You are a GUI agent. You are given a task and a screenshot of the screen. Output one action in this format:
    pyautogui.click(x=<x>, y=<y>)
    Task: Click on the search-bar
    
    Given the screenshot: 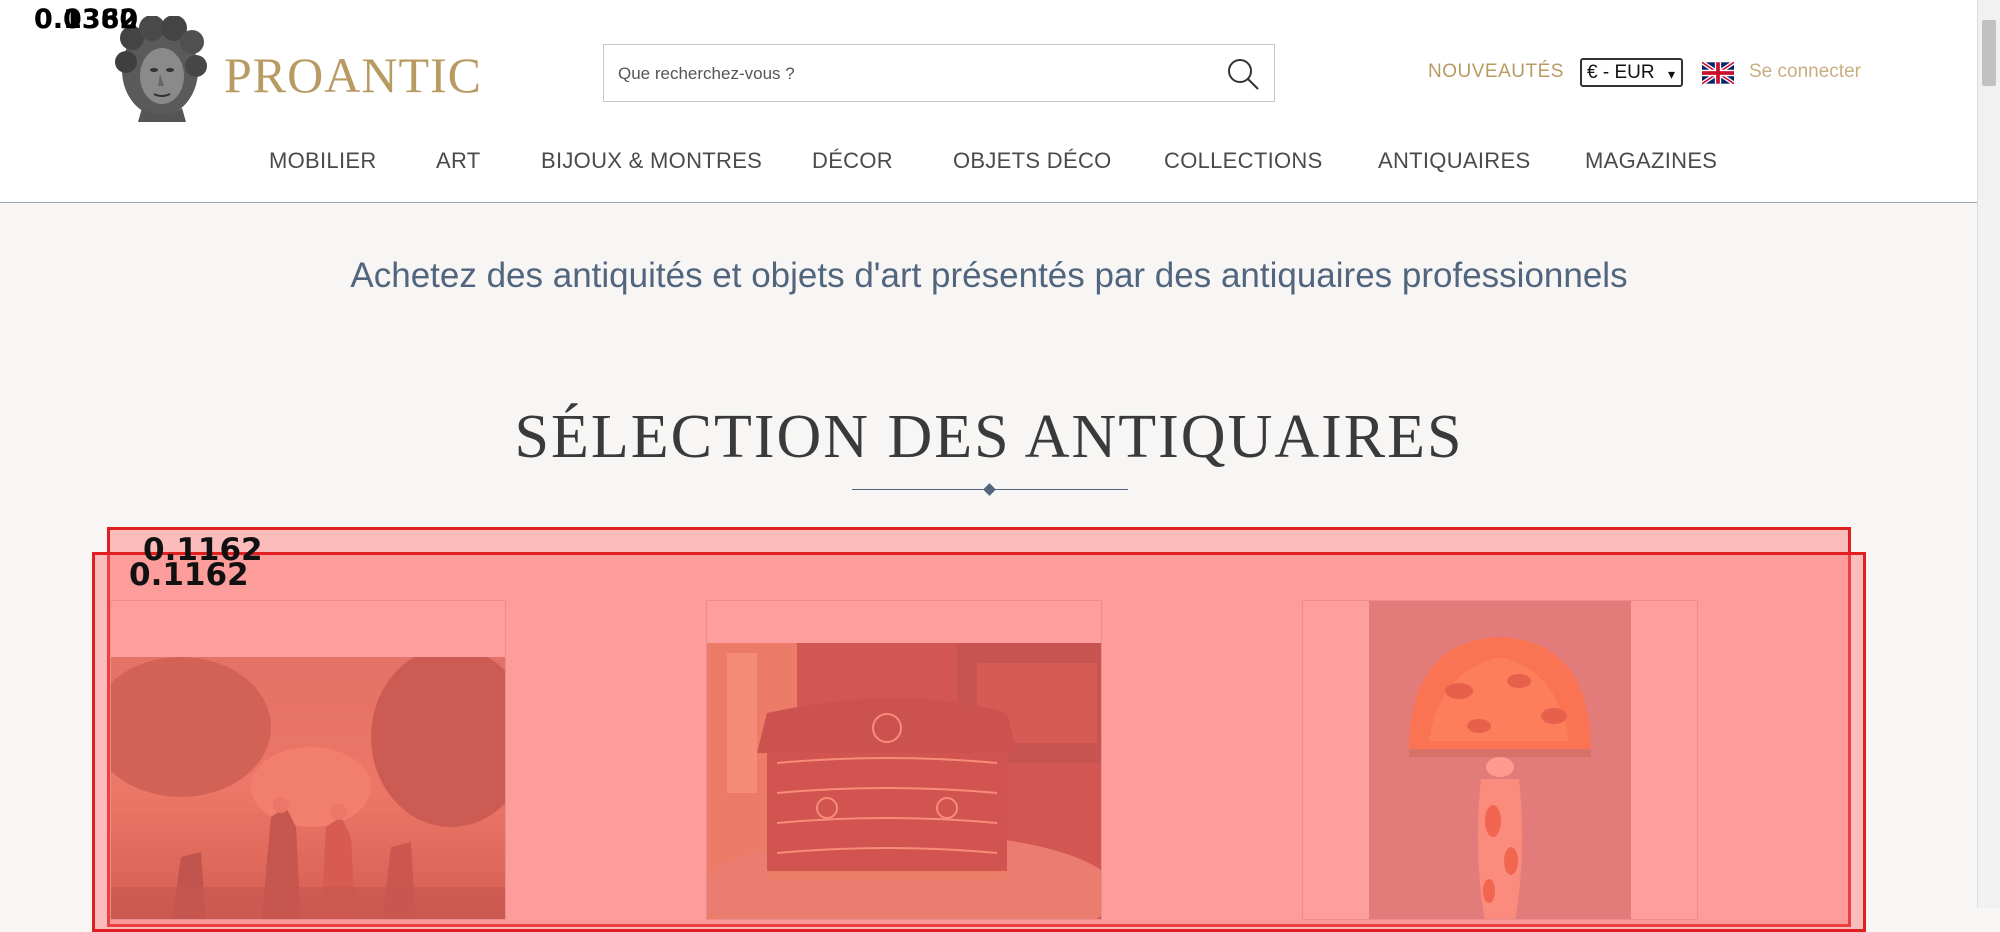 What is the action you would take?
    pyautogui.click(x=939, y=73)
    